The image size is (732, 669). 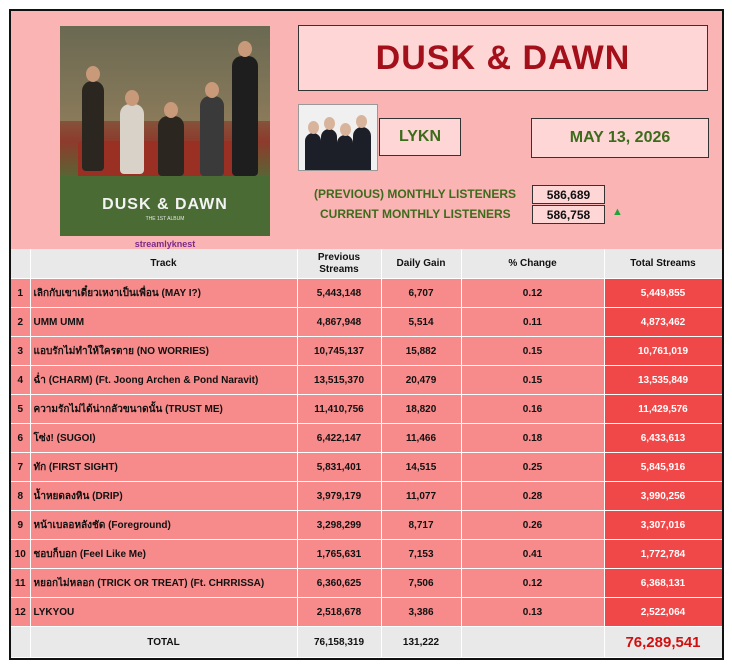 What do you see at coordinates (21, 554) in the screenshot?
I see `row-rank: 10` at bounding box center [21, 554].